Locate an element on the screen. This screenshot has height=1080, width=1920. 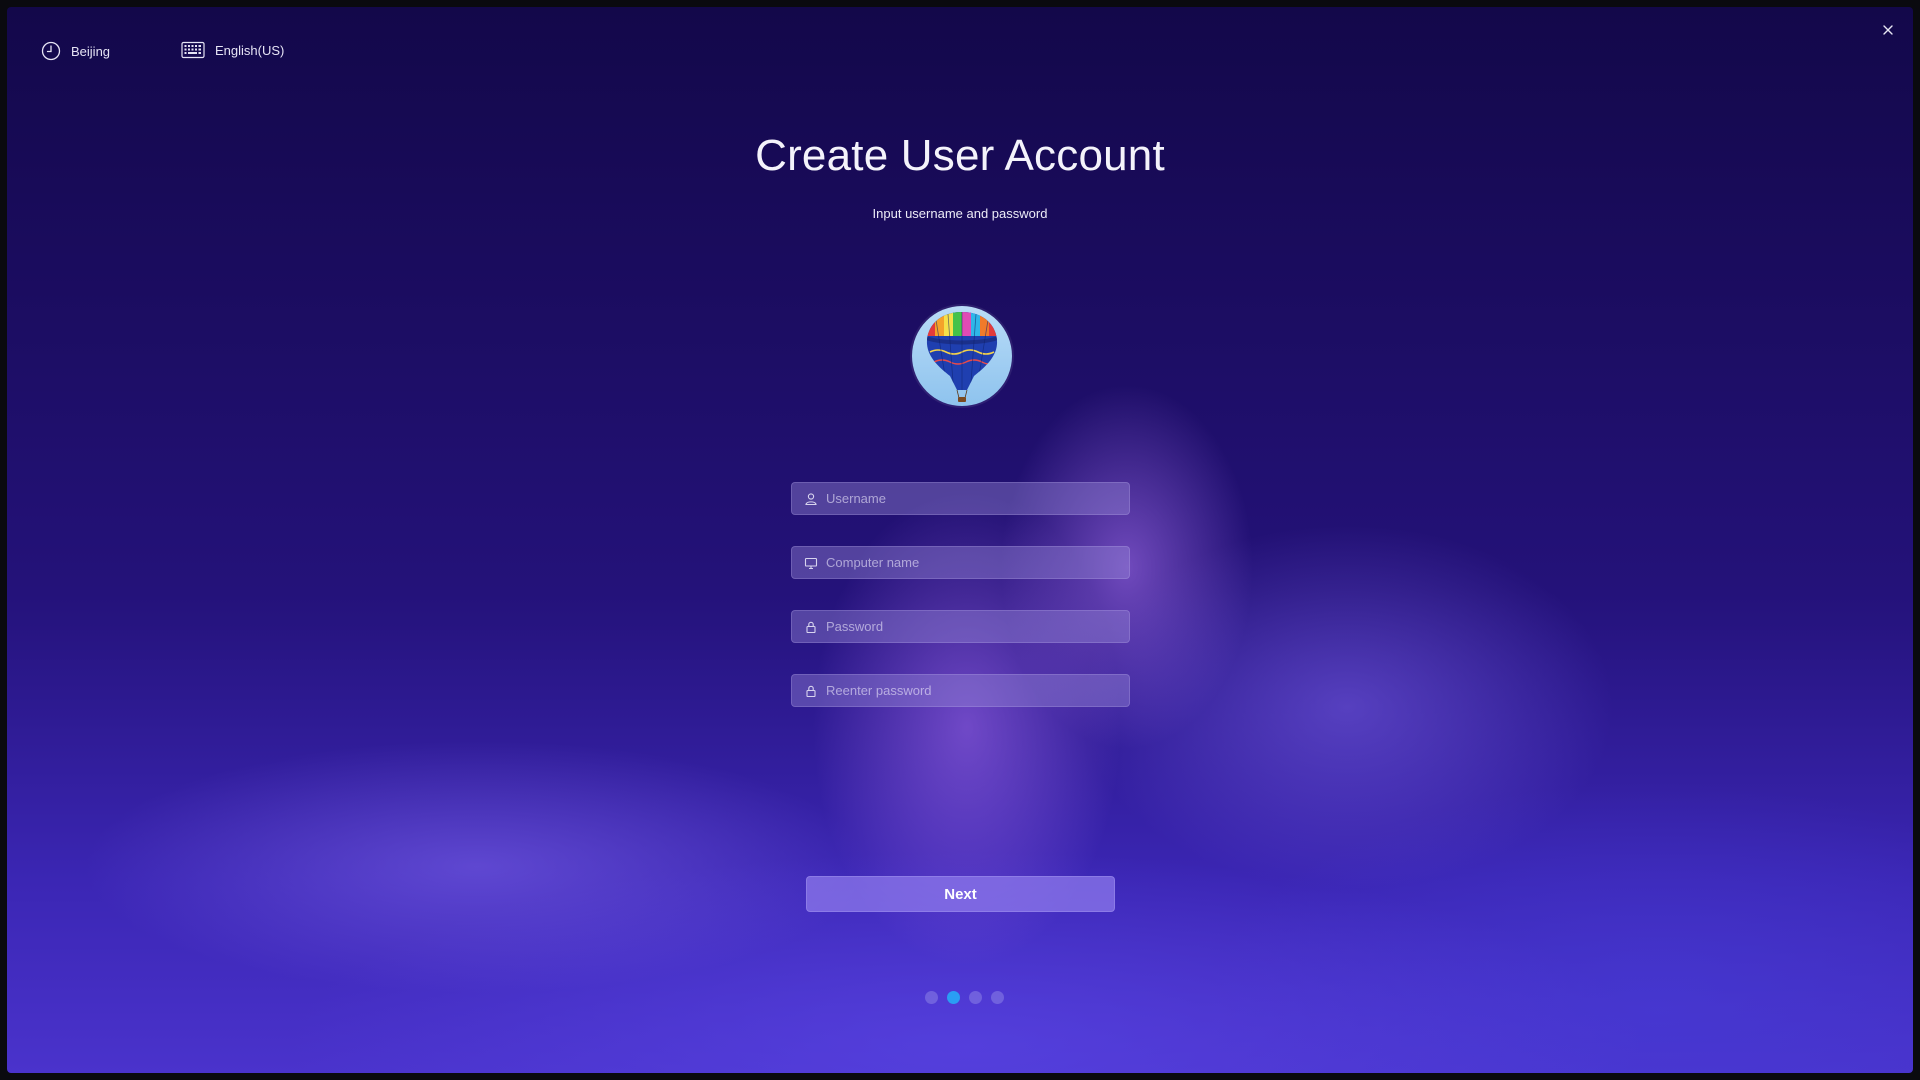
keyboard-layout-label: English(US) is located at coordinates (250, 50).